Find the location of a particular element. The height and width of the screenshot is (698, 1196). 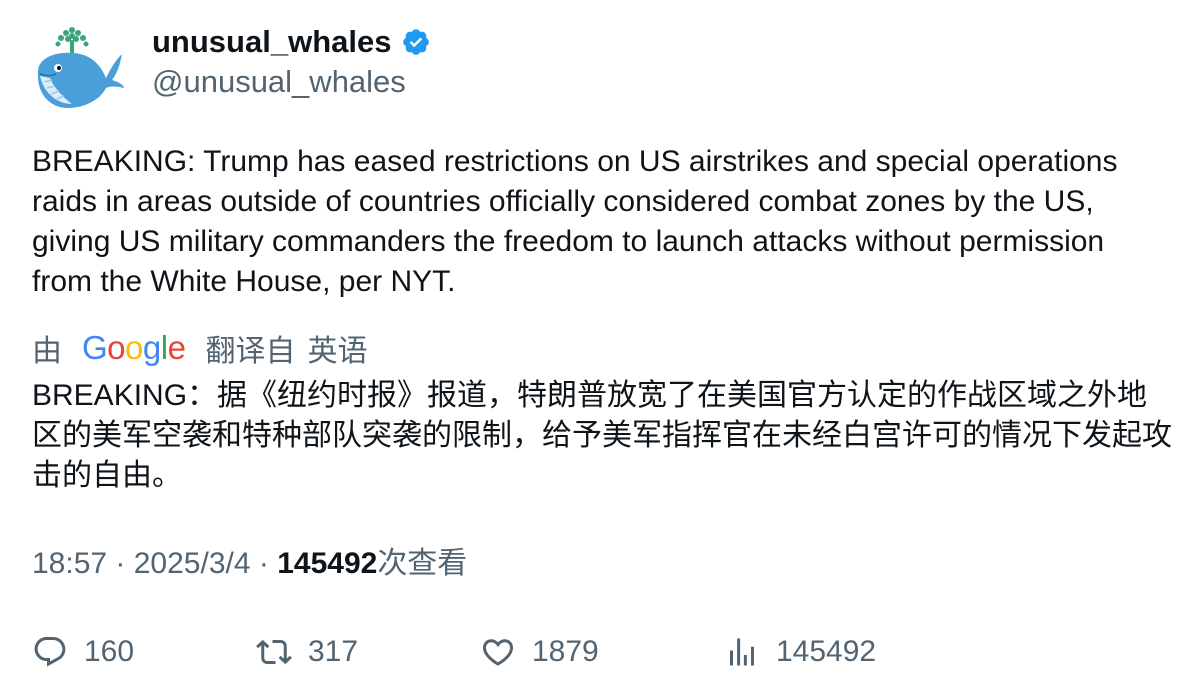

retweet-count: 317 is located at coordinates (333, 651).